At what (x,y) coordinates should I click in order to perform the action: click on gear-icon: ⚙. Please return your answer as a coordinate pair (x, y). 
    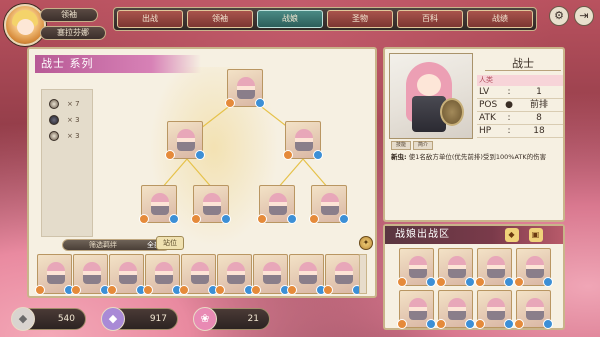
    Looking at the image, I should click on (559, 16).